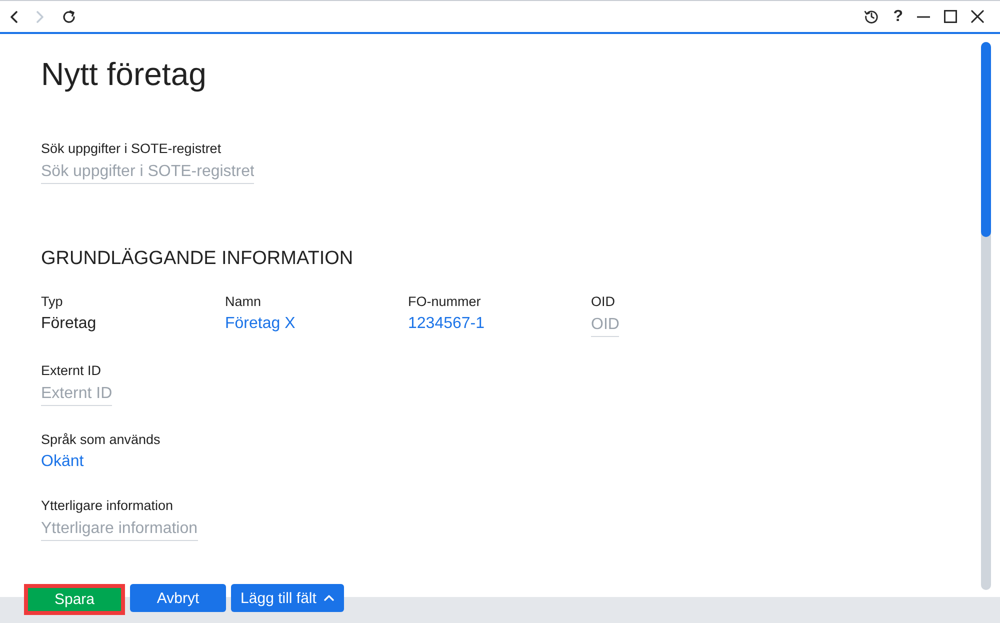 The height and width of the screenshot is (623, 1000). Describe the element at coordinates (71, 370) in the screenshot. I see `field-label: Externt ID` at that location.